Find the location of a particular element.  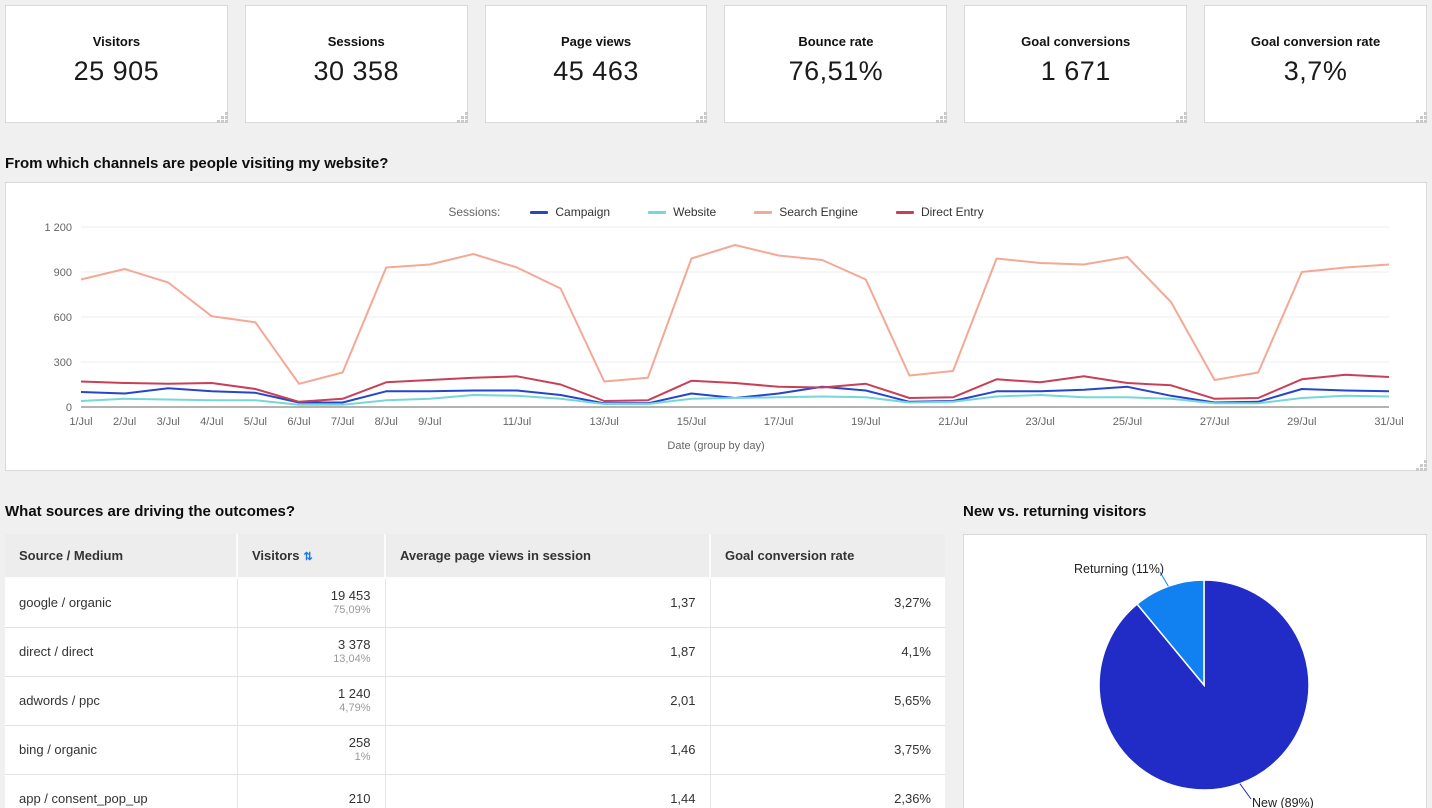

x-tick-label: 7/Jul is located at coordinates (342, 422).